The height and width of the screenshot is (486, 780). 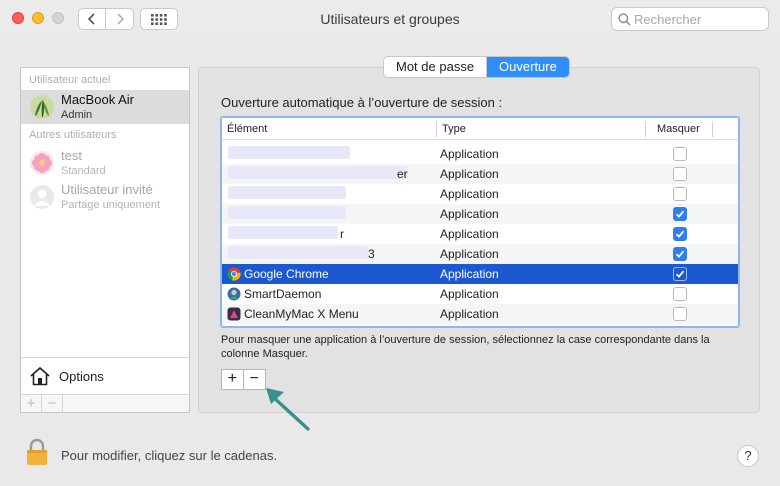 I want to click on annotation-arrow-icon, so click(x=288, y=409).